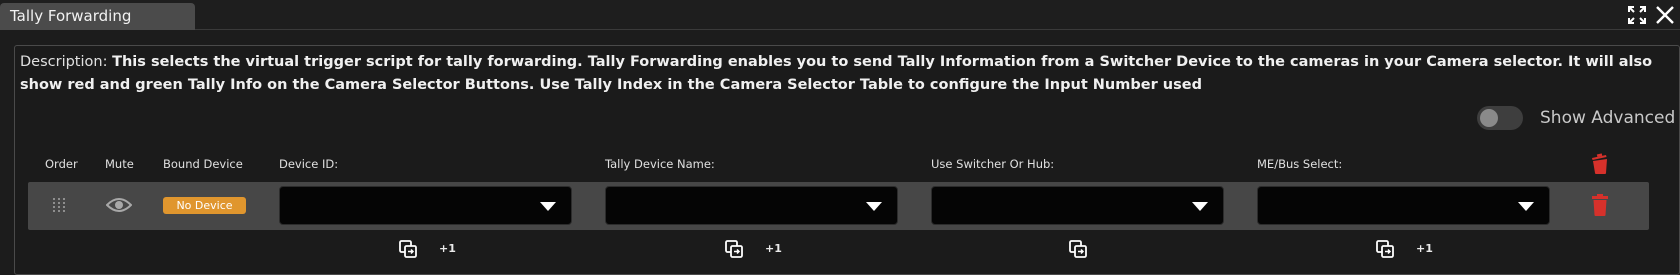 Image resolution: width=1680 pixels, height=275 pixels. What do you see at coordinates (840, 15) in the screenshot?
I see `title-bar: Tally Forwarding` at bounding box center [840, 15].